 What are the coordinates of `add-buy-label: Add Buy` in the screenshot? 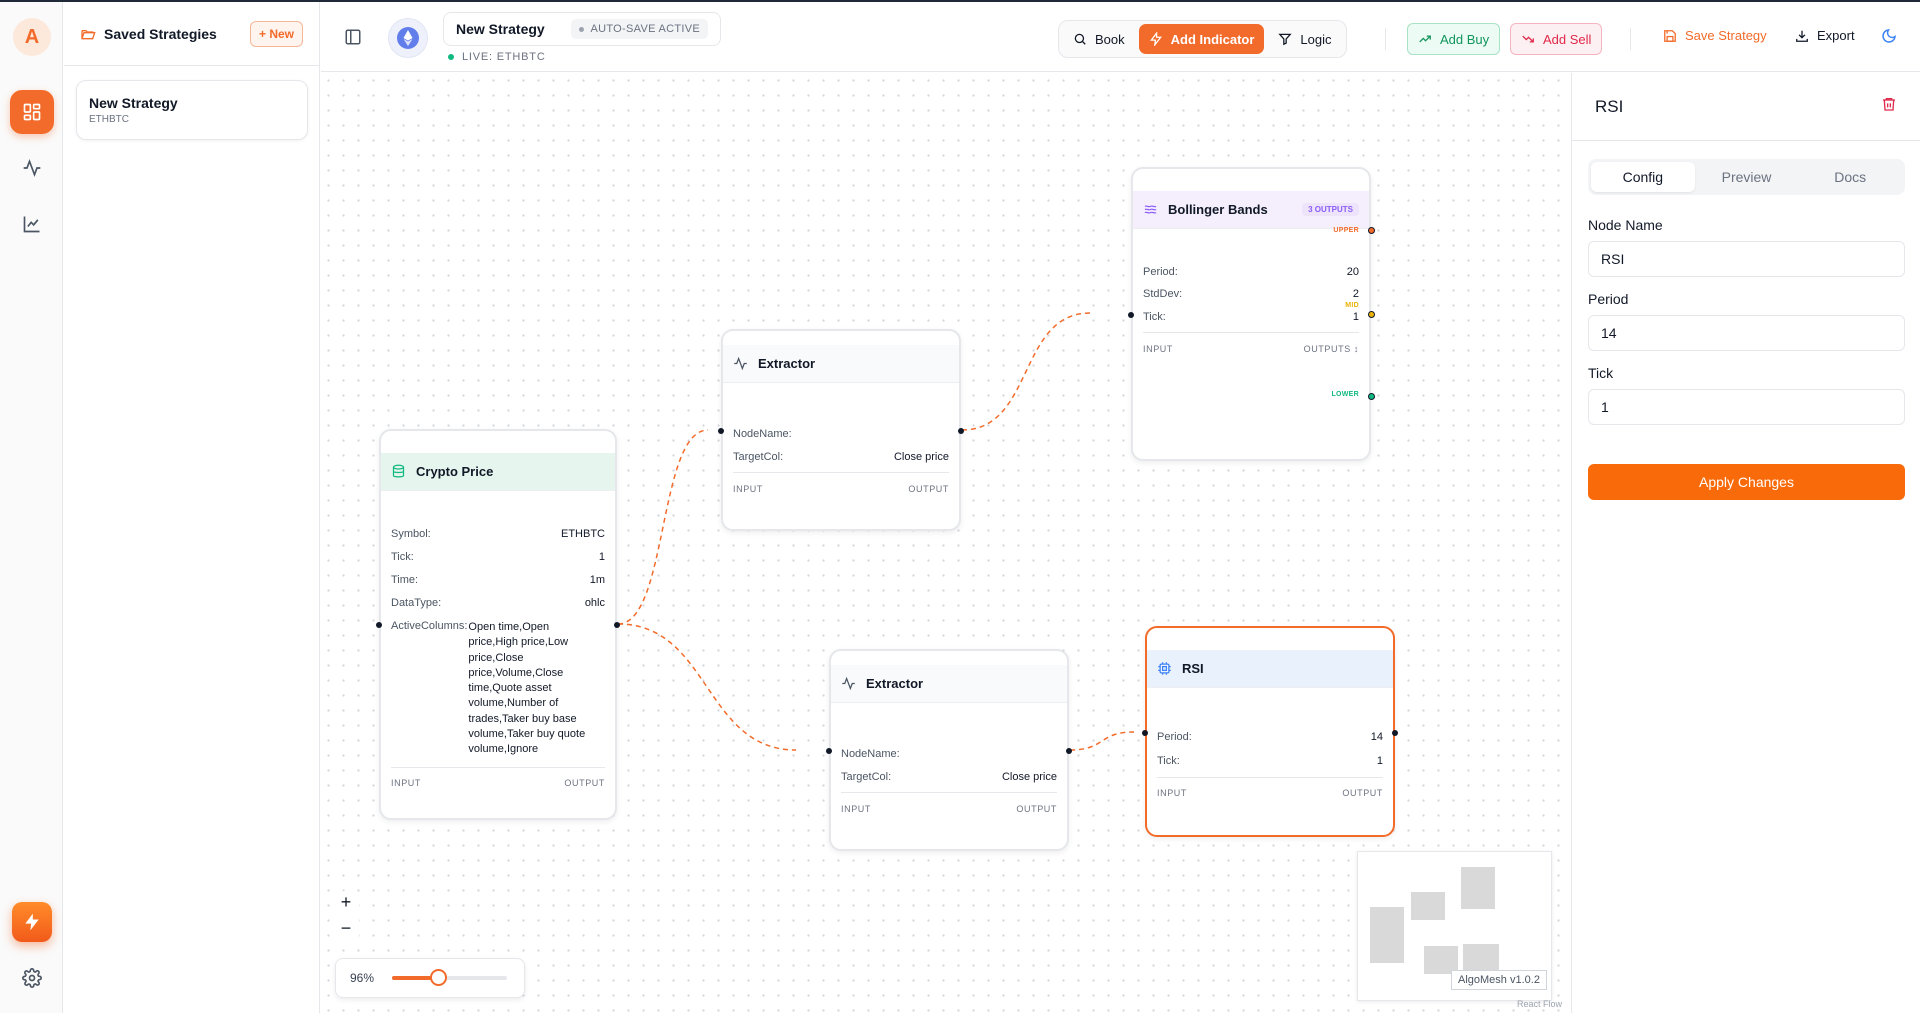 It's located at (1465, 39).